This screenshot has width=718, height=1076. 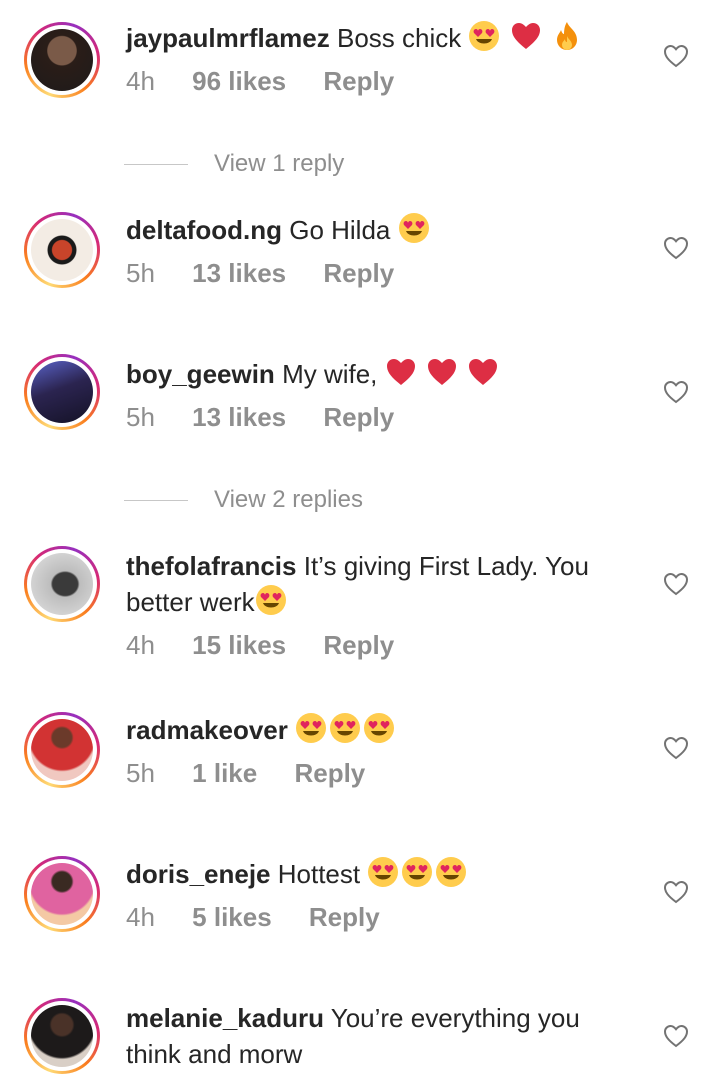 I want to click on comment-text: doris_eneje Hottest, so click(x=371, y=874).